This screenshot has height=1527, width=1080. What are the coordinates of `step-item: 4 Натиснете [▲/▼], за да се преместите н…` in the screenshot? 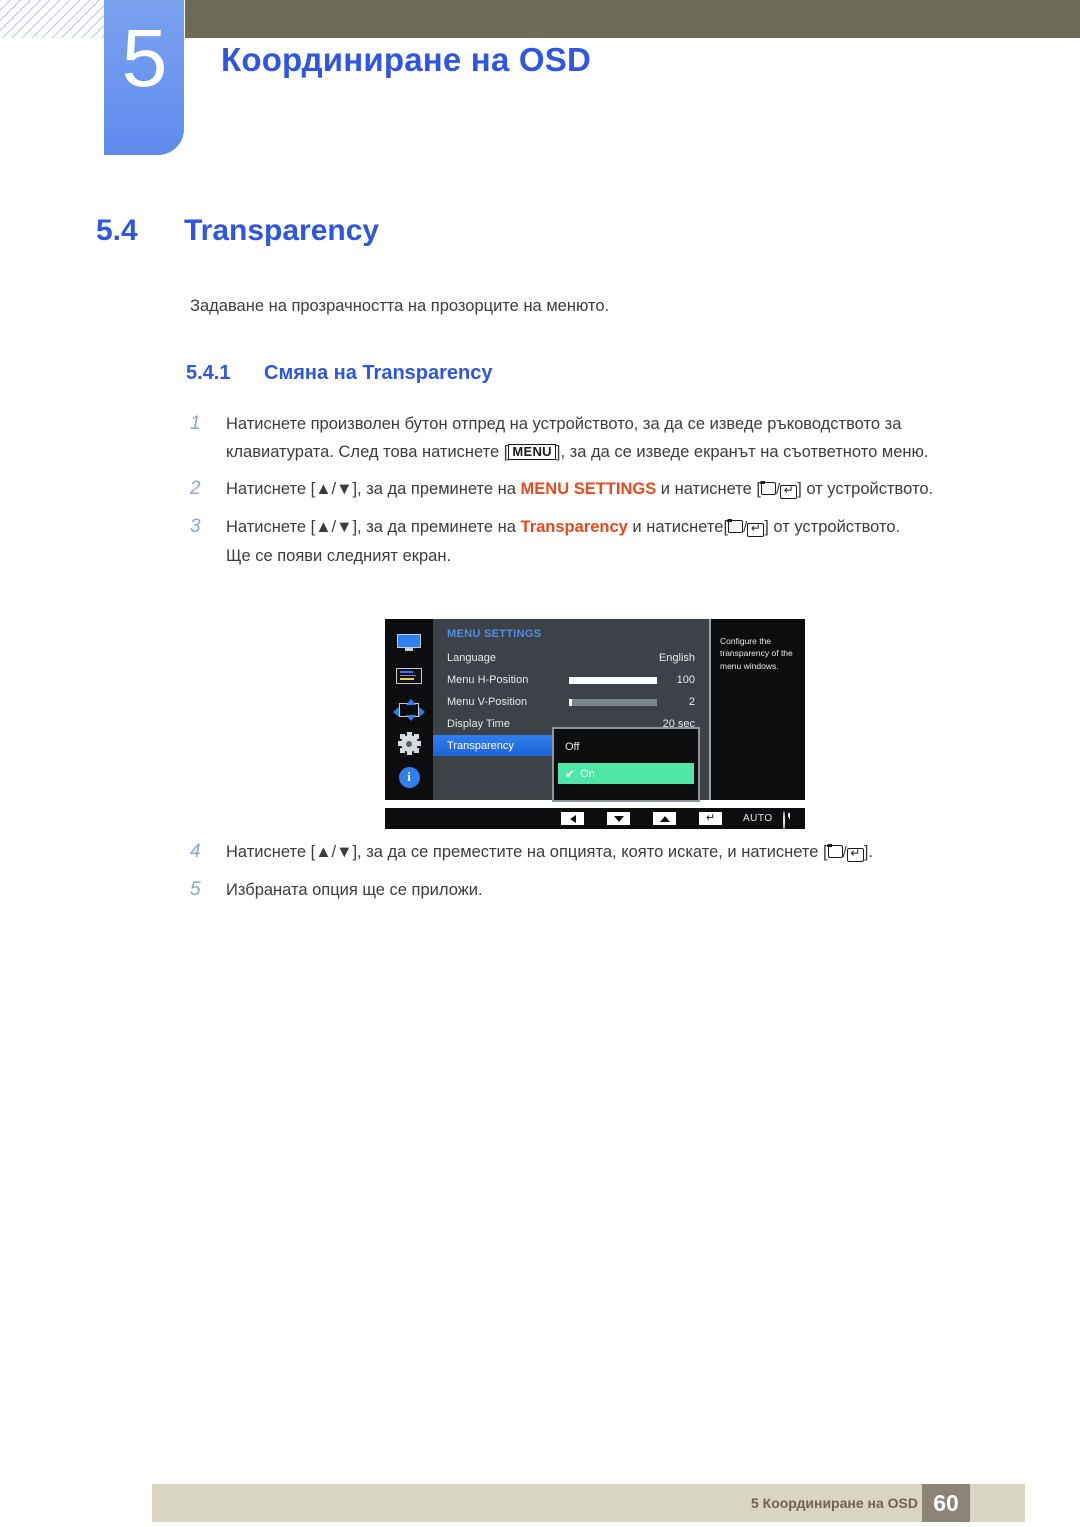 It's located at (586, 852).